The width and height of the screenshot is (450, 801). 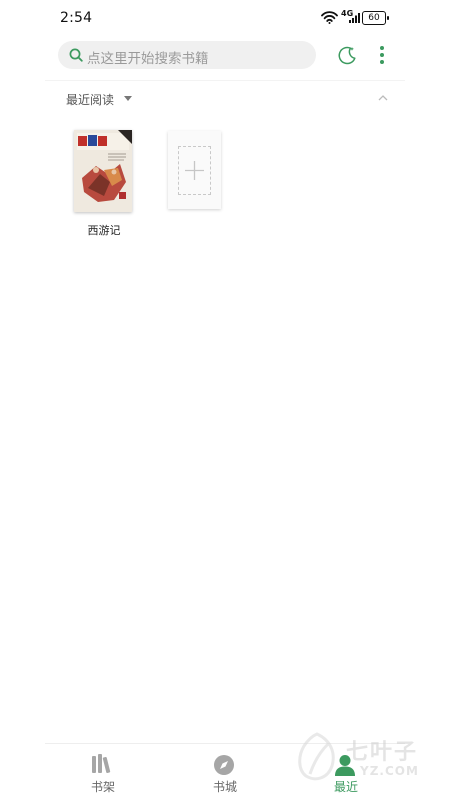 What do you see at coordinates (225, 80) in the screenshot?
I see `header-divider` at bounding box center [225, 80].